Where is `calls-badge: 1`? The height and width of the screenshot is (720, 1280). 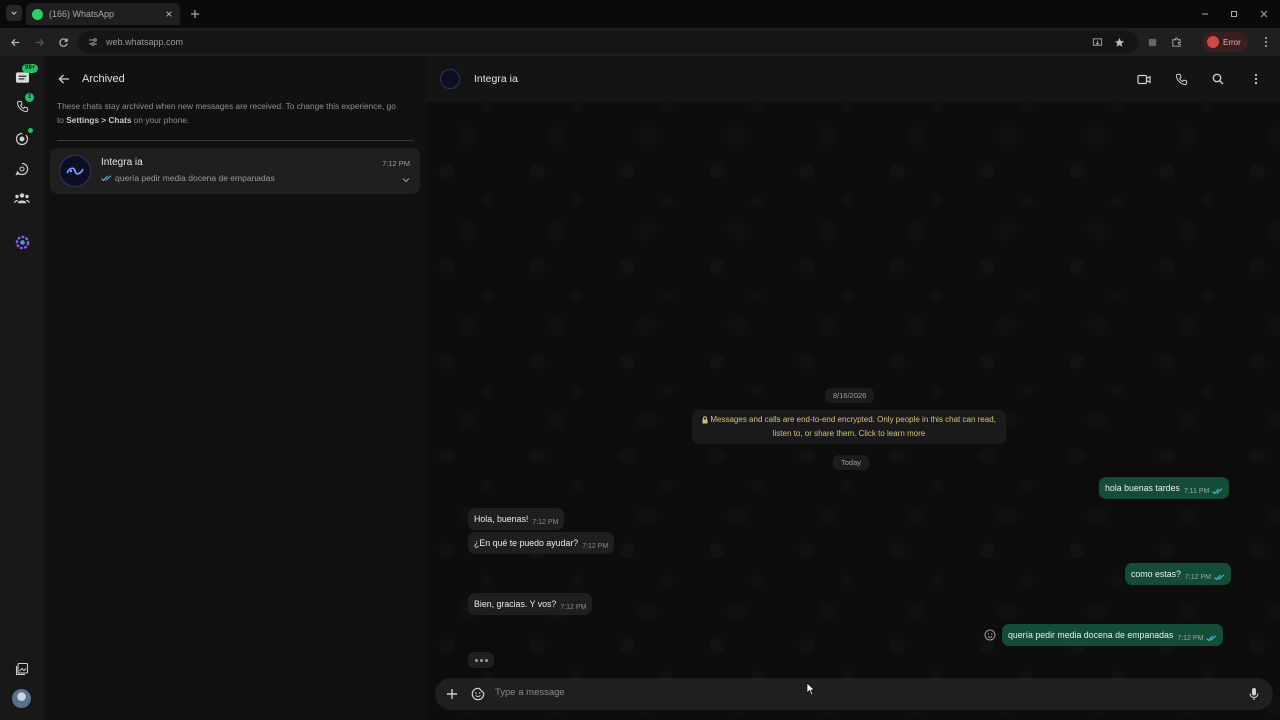 calls-badge: 1 is located at coordinates (30, 97).